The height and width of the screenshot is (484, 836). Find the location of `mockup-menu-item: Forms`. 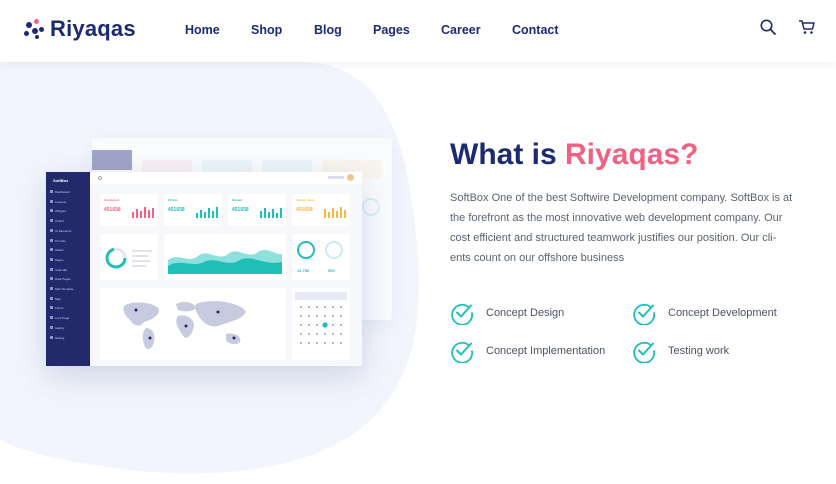

mockup-menu-item: Forms is located at coordinates (57, 308).